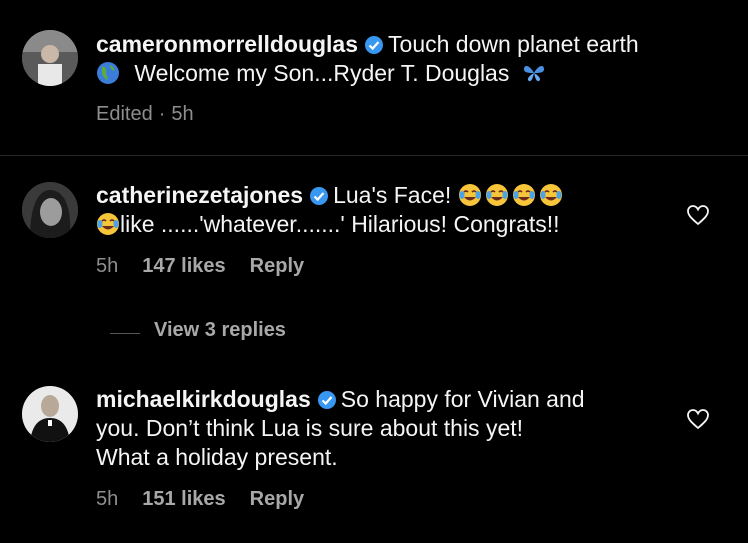 This screenshot has height=543, width=748. What do you see at coordinates (108, 73) in the screenshot?
I see `globe-americas-icon` at bounding box center [108, 73].